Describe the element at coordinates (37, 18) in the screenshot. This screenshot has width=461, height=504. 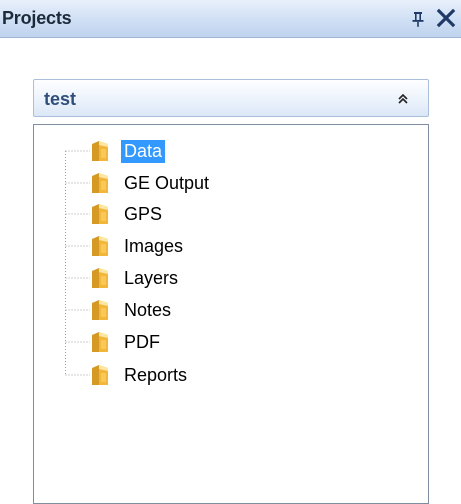
I see `panel-title: Projects` at that location.